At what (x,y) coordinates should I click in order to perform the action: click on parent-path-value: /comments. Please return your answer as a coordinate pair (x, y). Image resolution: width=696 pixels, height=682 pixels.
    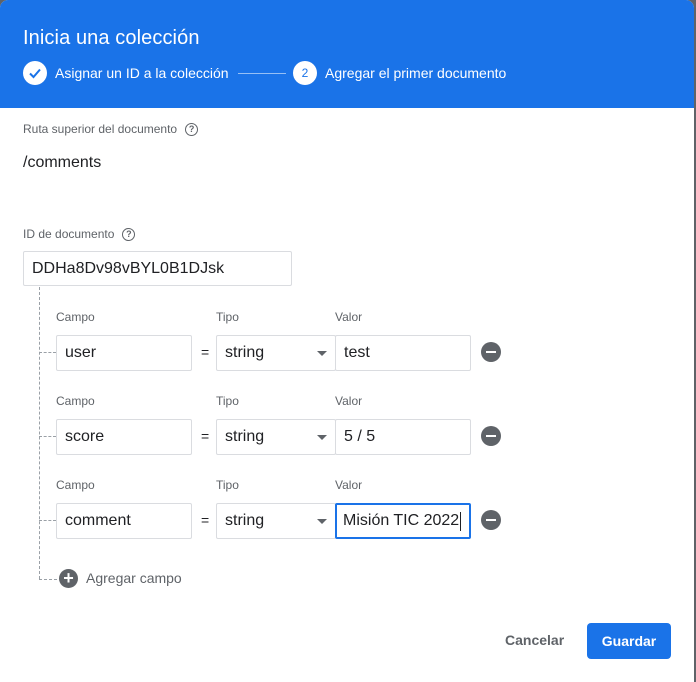
    Looking at the image, I should click on (62, 162).